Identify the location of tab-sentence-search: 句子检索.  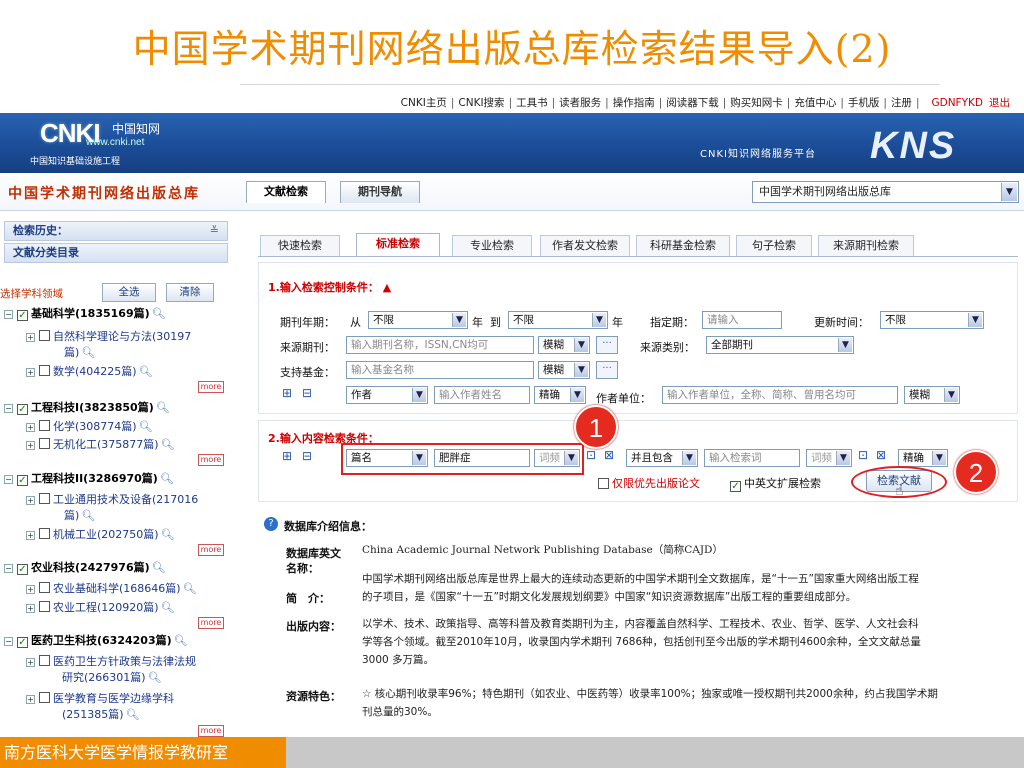
(774, 245).